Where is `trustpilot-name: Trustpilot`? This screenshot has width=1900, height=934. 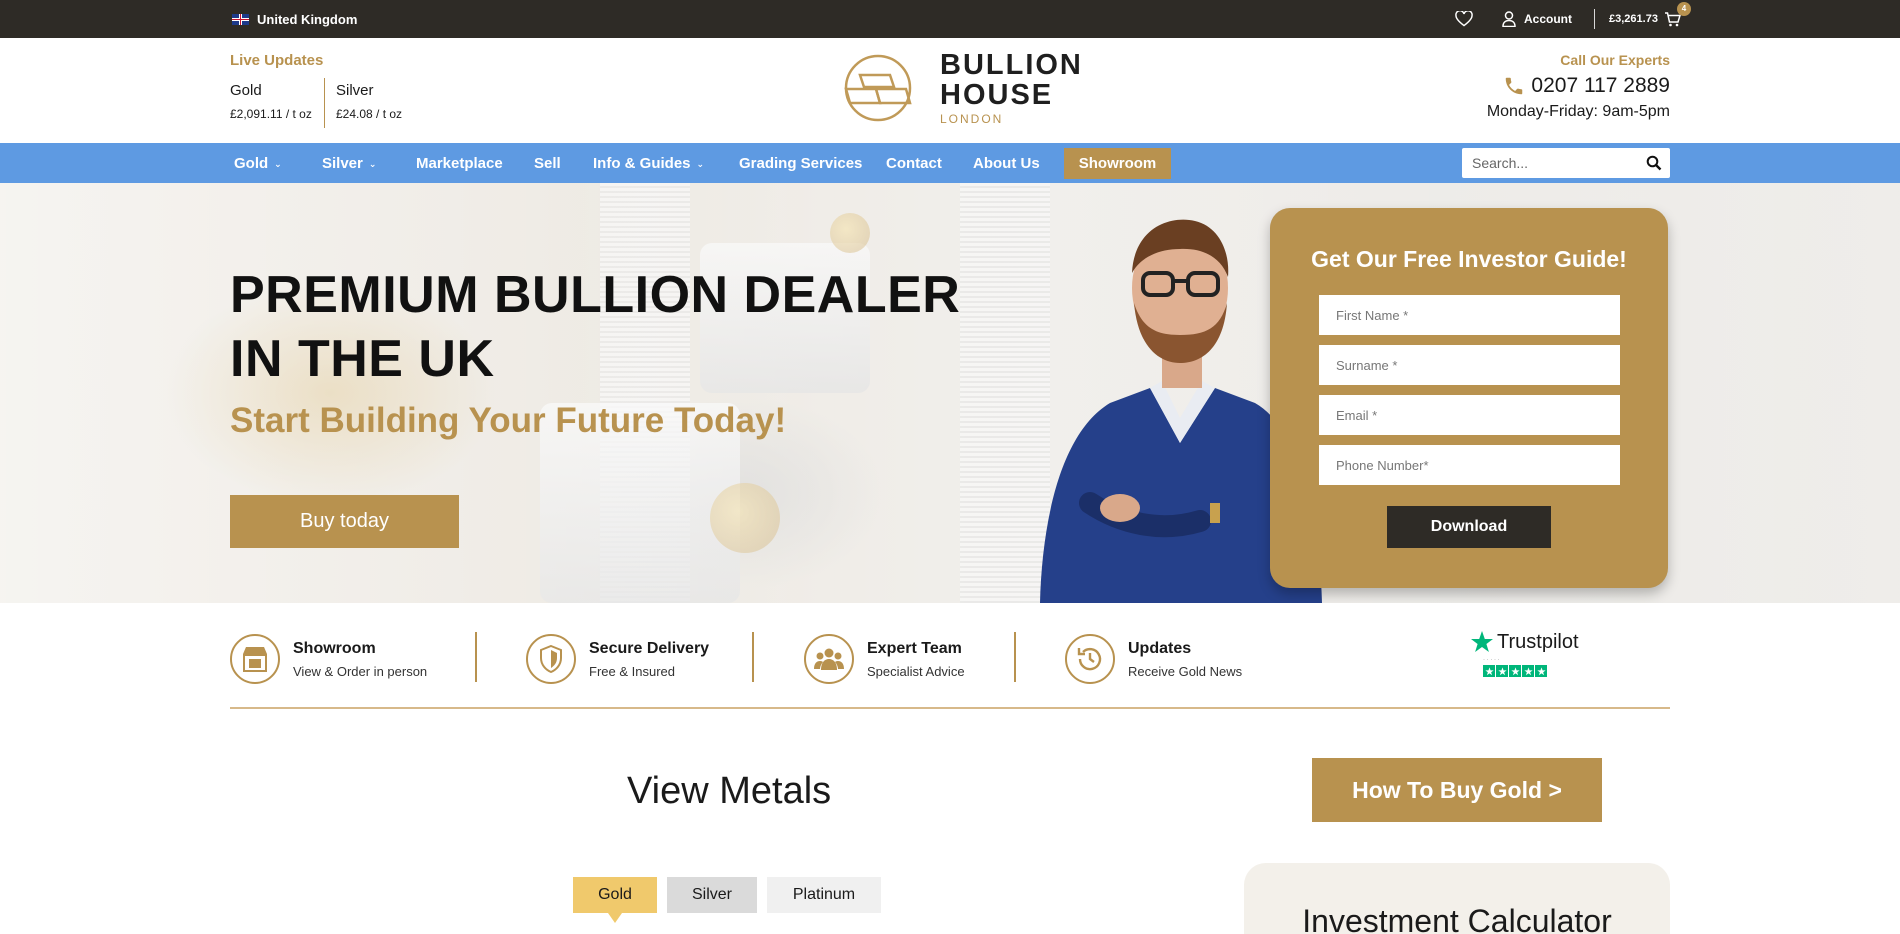
trustpilot-name: Trustpilot is located at coordinates (1538, 641).